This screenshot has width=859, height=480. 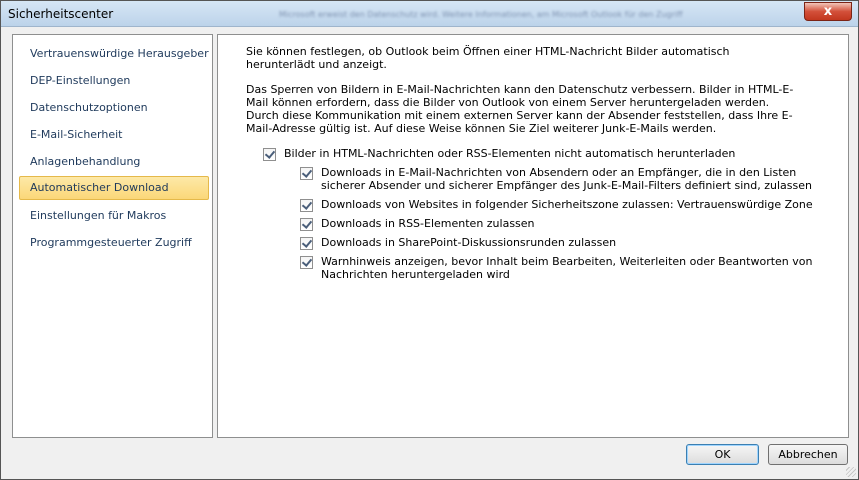 I want to click on allow-rss-option: Downloads in RSS-Elementen zulassen, so click(x=560, y=224).